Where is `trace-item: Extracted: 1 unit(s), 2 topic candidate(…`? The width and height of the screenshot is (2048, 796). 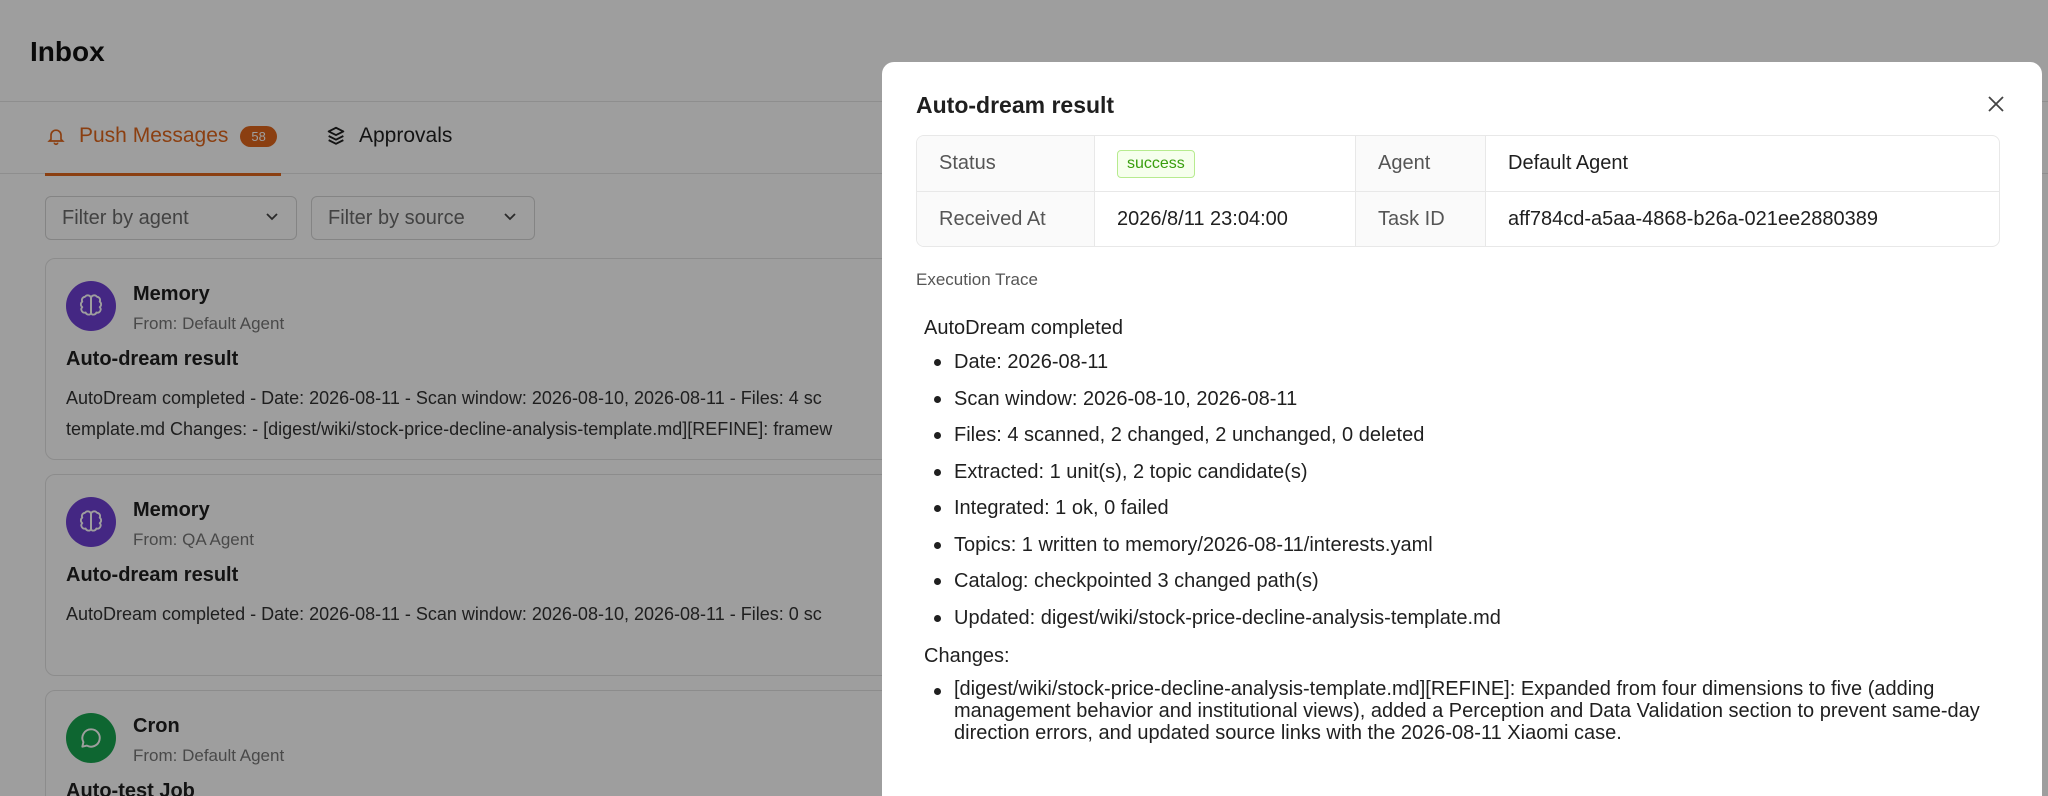
trace-item: Extracted: 1 unit(s), 2 topic candidate(… is located at coordinates (1469, 472).